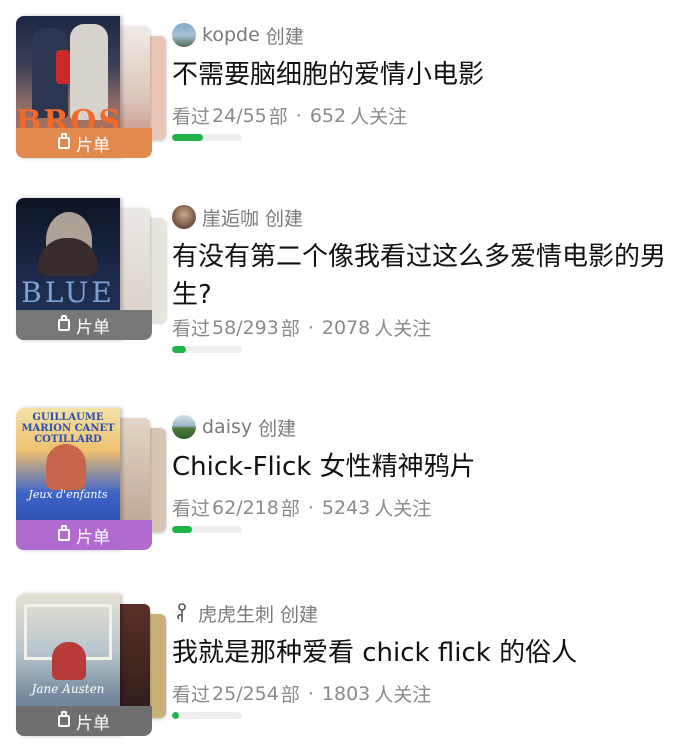 This screenshot has width=680, height=754. I want to click on flower-icon, so click(181, 612).